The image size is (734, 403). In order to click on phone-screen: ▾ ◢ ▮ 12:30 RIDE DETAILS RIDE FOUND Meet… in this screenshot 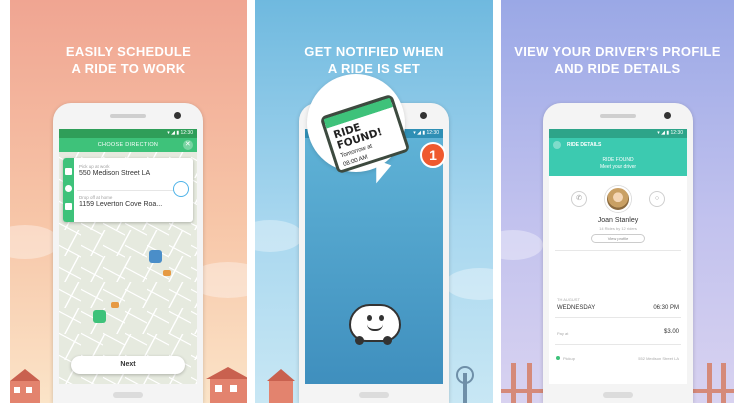, I will do `click(618, 256)`.